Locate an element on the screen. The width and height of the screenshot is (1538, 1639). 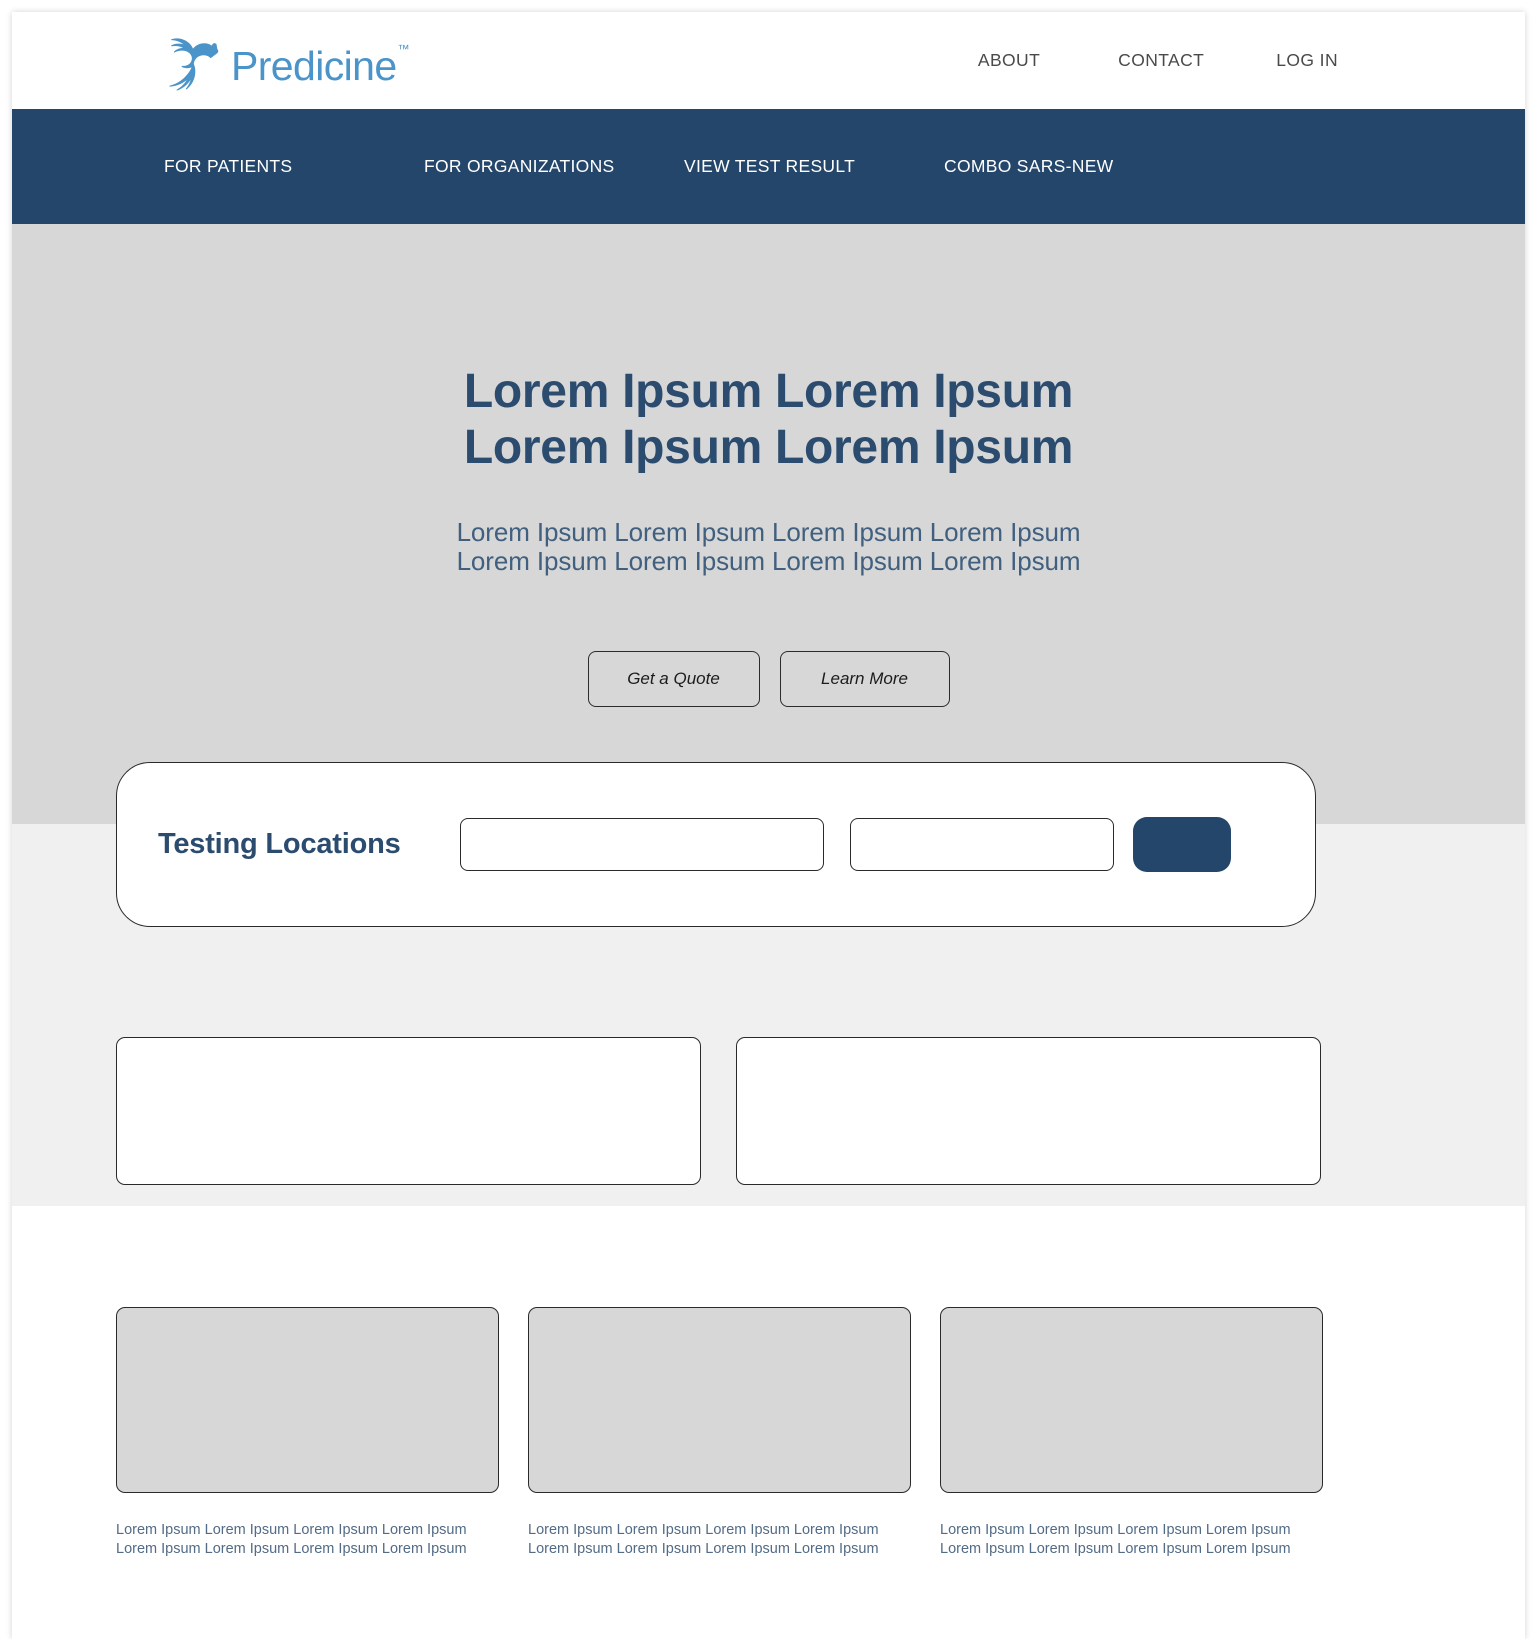
content-panel-row is located at coordinates (718, 1111).